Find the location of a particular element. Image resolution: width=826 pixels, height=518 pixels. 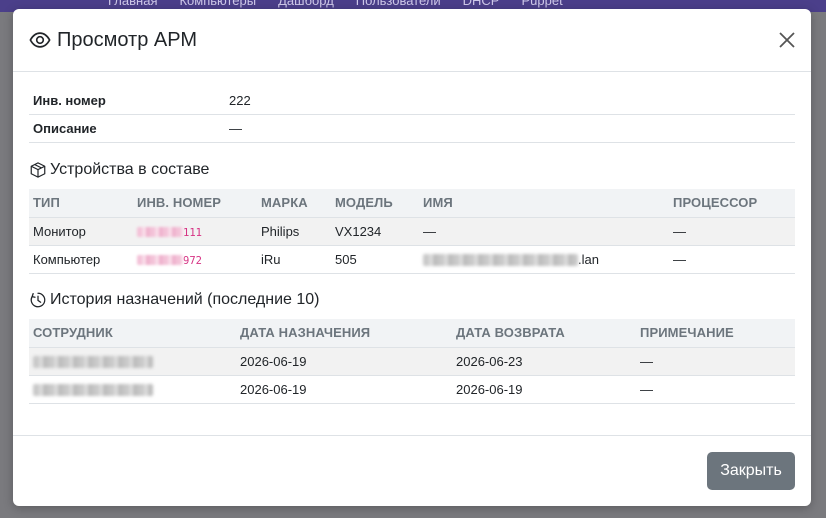

table-row: 2026-06-19 2026-06-23 — is located at coordinates (412, 361).